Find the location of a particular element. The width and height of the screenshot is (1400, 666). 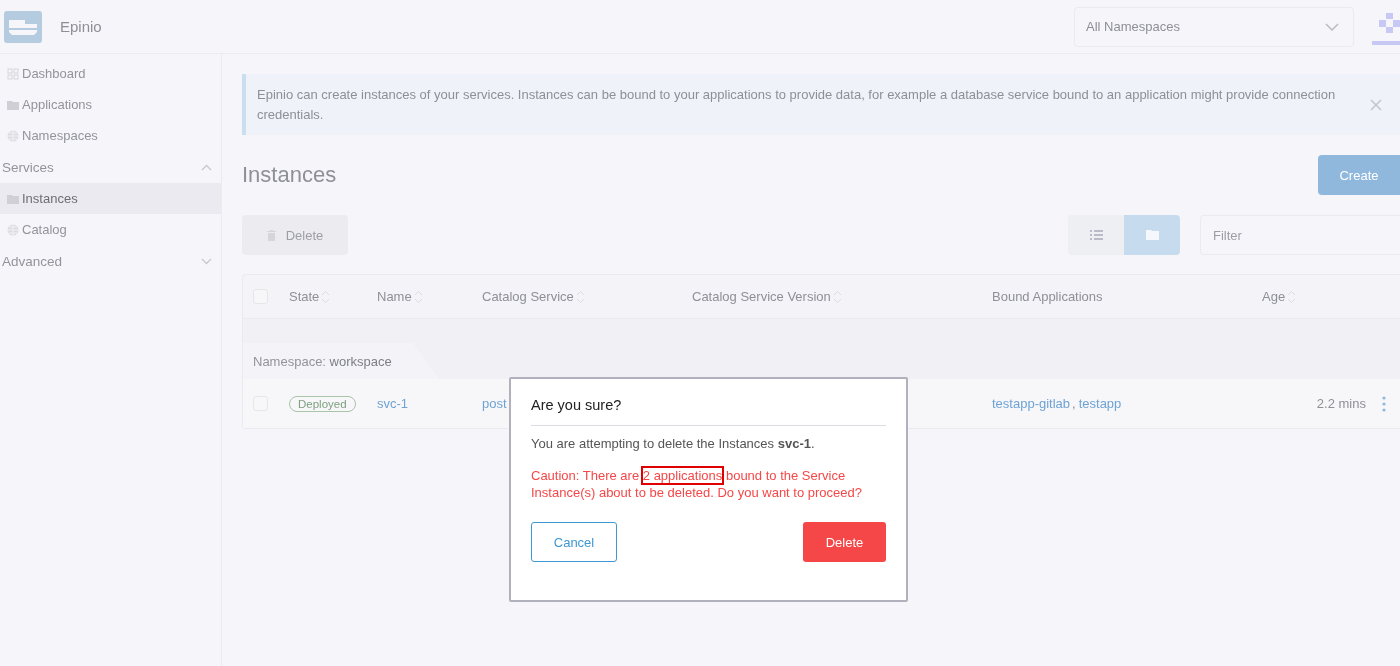

sidebar-group: Services is located at coordinates (110, 167).